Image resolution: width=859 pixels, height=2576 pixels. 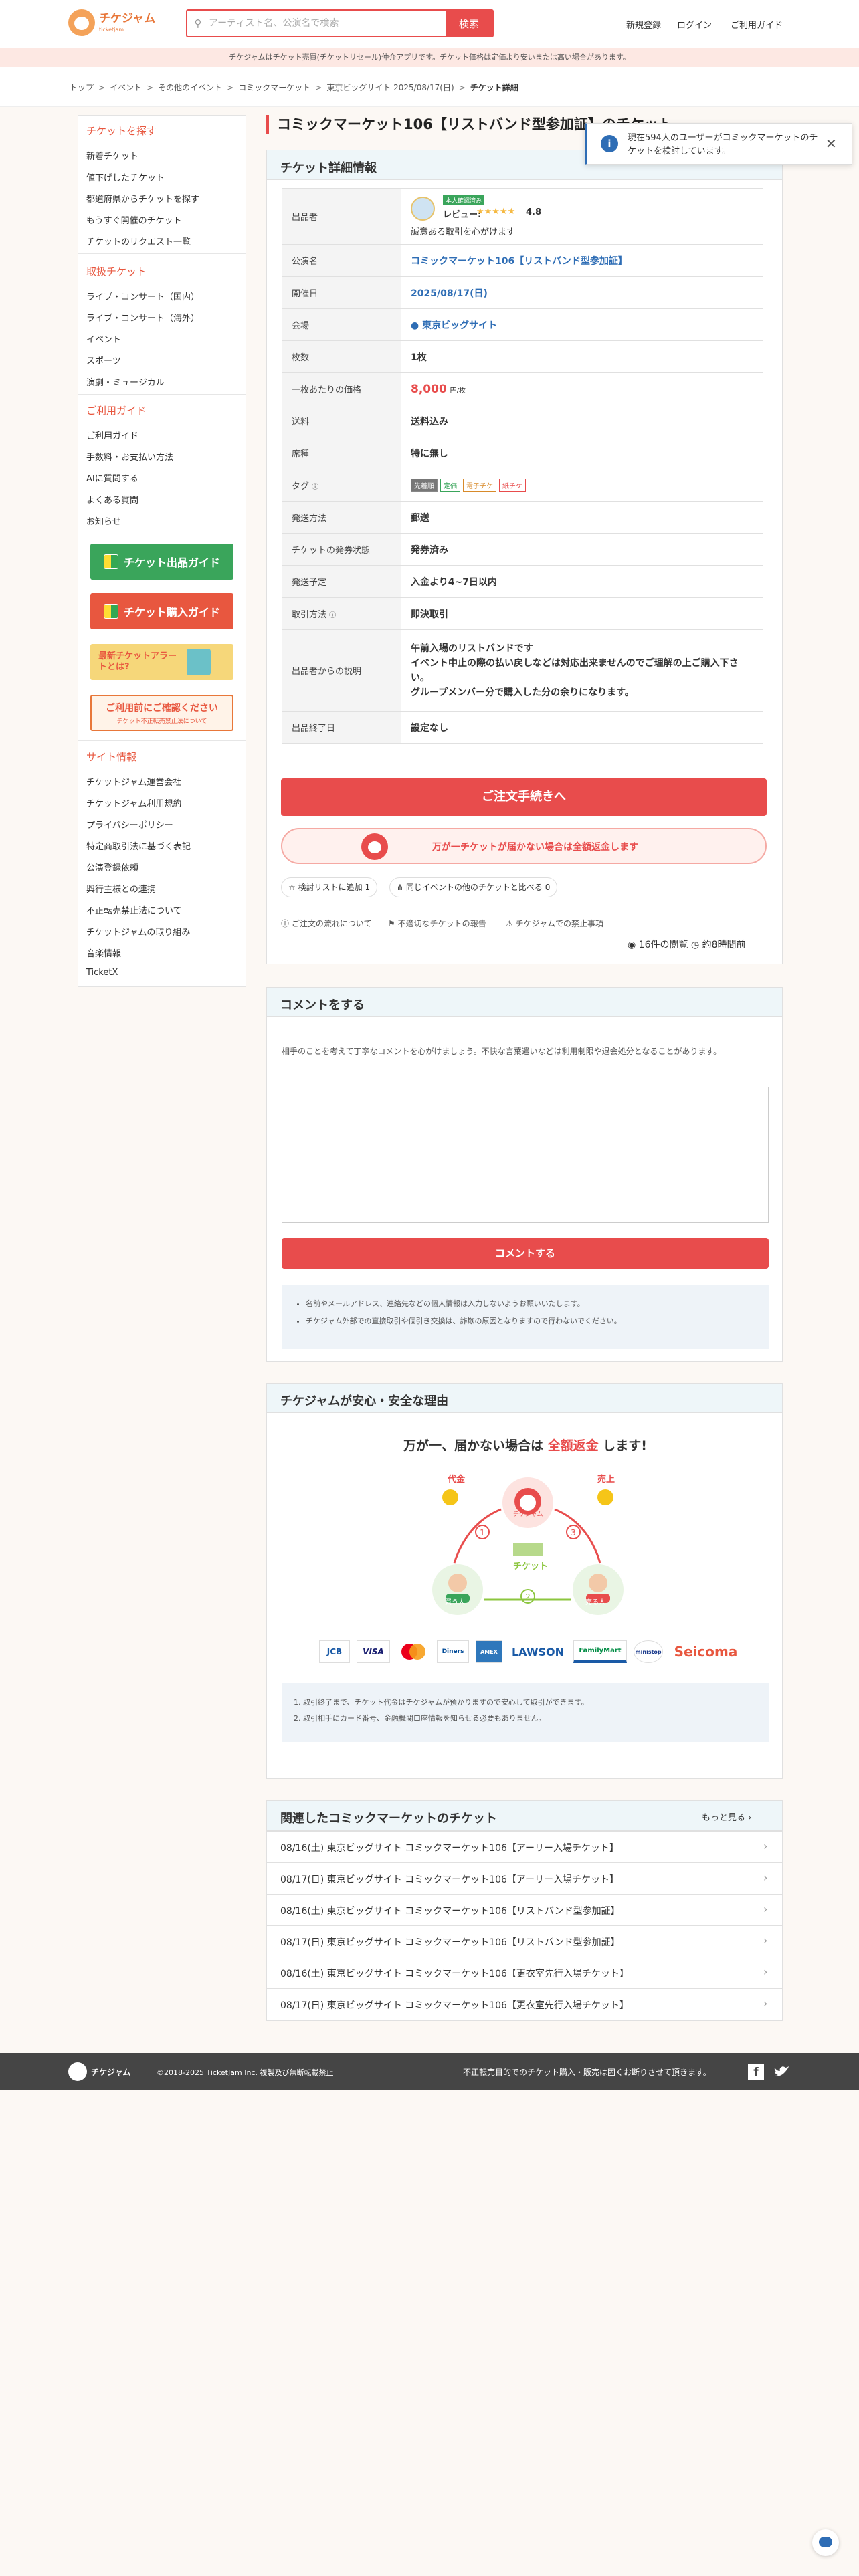 What do you see at coordinates (142, 198) in the screenshot?
I see `sidebar-item-prefecture: 都道府県からチケットを探す` at bounding box center [142, 198].